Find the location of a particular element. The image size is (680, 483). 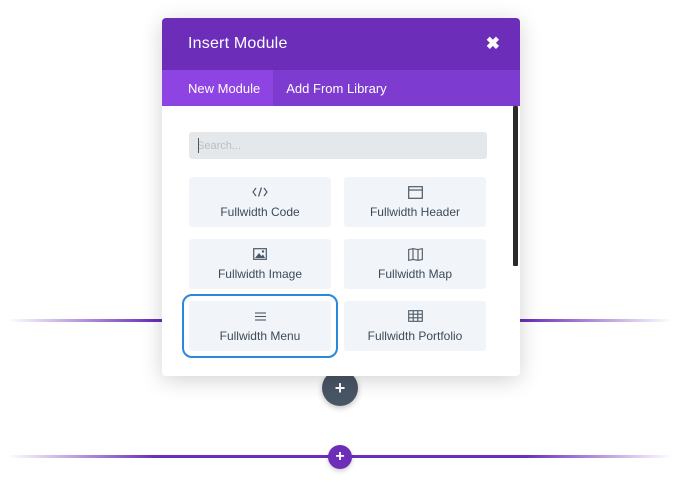

module-fullwidth-menu: Fullwidth Menu is located at coordinates (260, 326).